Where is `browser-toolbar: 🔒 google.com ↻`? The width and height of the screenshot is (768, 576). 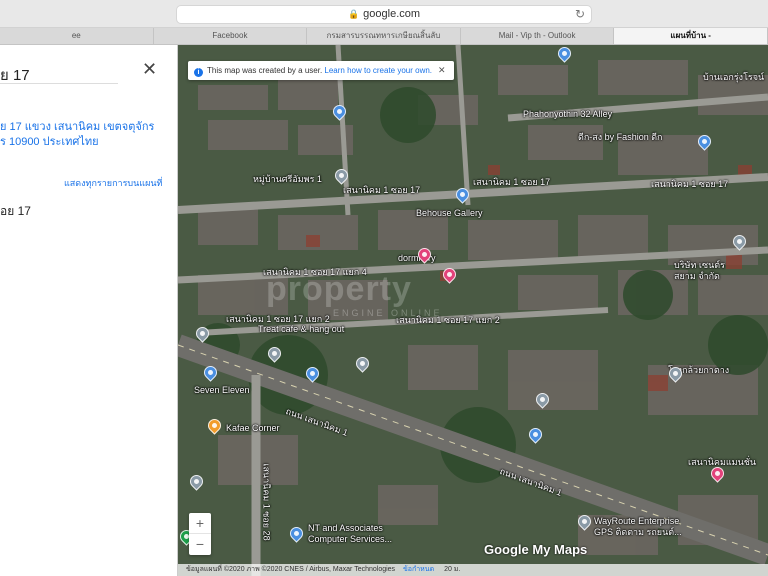 browser-toolbar: 🔒 google.com ↻ is located at coordinates (384, 14).